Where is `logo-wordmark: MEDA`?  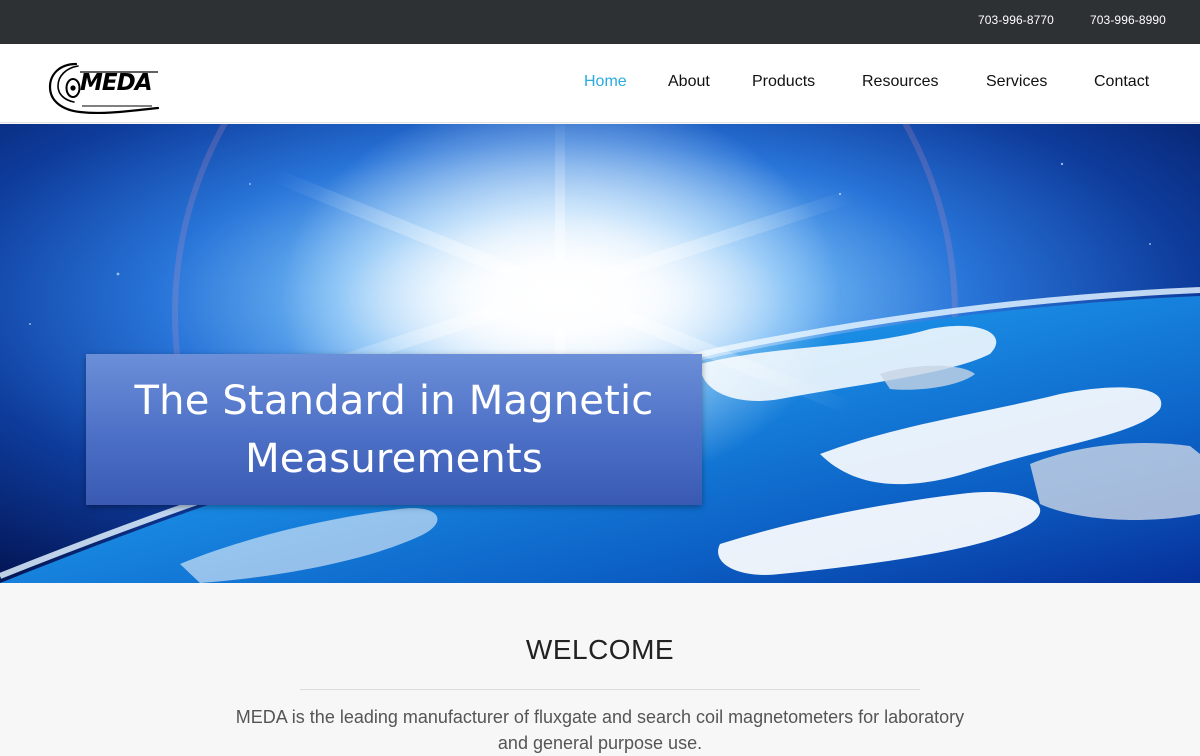
logo-wordmark: MEDA is located at coordinates (116, 83).